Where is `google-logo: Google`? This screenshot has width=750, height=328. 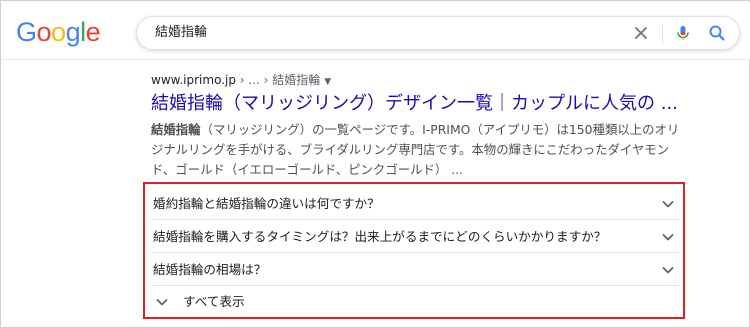 google-logo: Google is located at coordinates (58, 32).